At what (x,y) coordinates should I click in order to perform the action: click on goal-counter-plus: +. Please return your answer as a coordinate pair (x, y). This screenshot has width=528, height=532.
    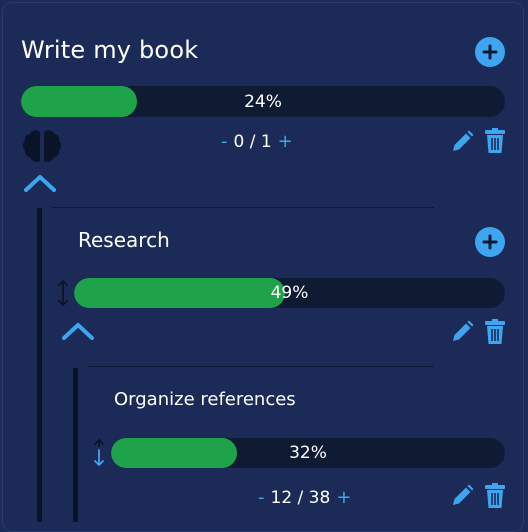
    Looking at the image, I should click on (285, 141).